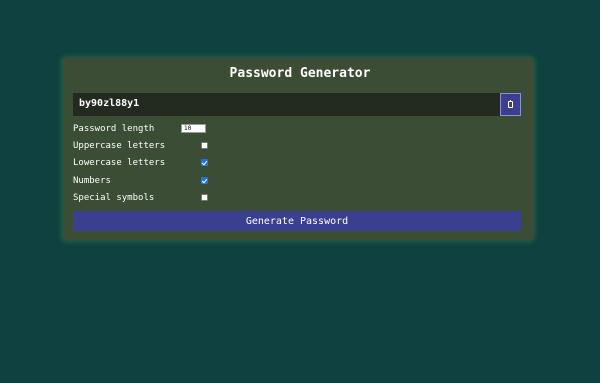  What do you see at coordinates (148, 181) in the screenshot?
I see `numbers-row: Numbers` at bounding box center [148, 181].